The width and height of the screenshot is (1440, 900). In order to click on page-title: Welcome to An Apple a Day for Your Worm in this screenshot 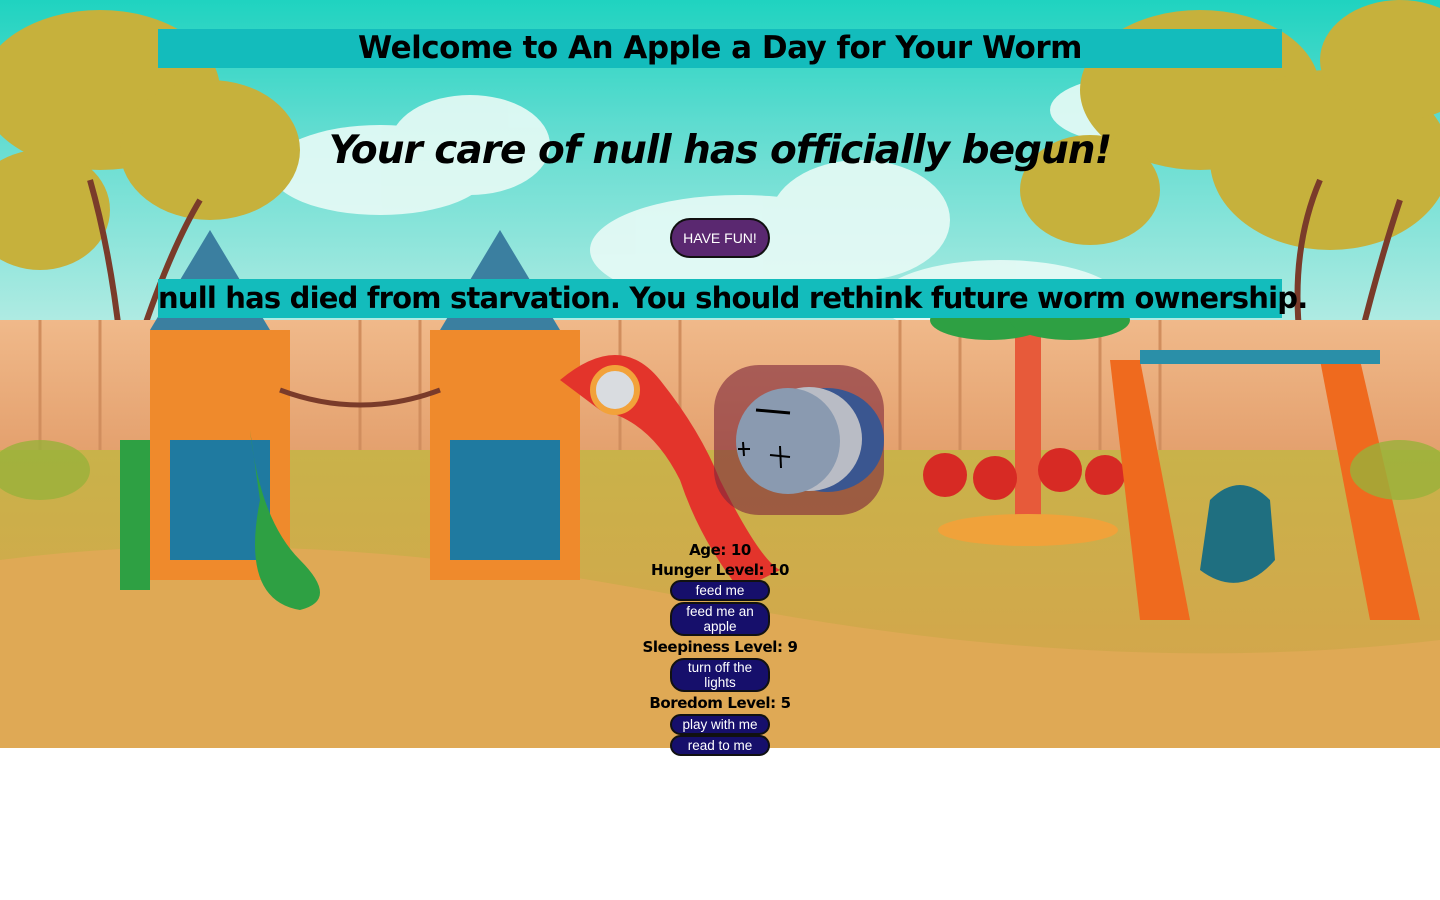, I will do `click(720, 48)`.